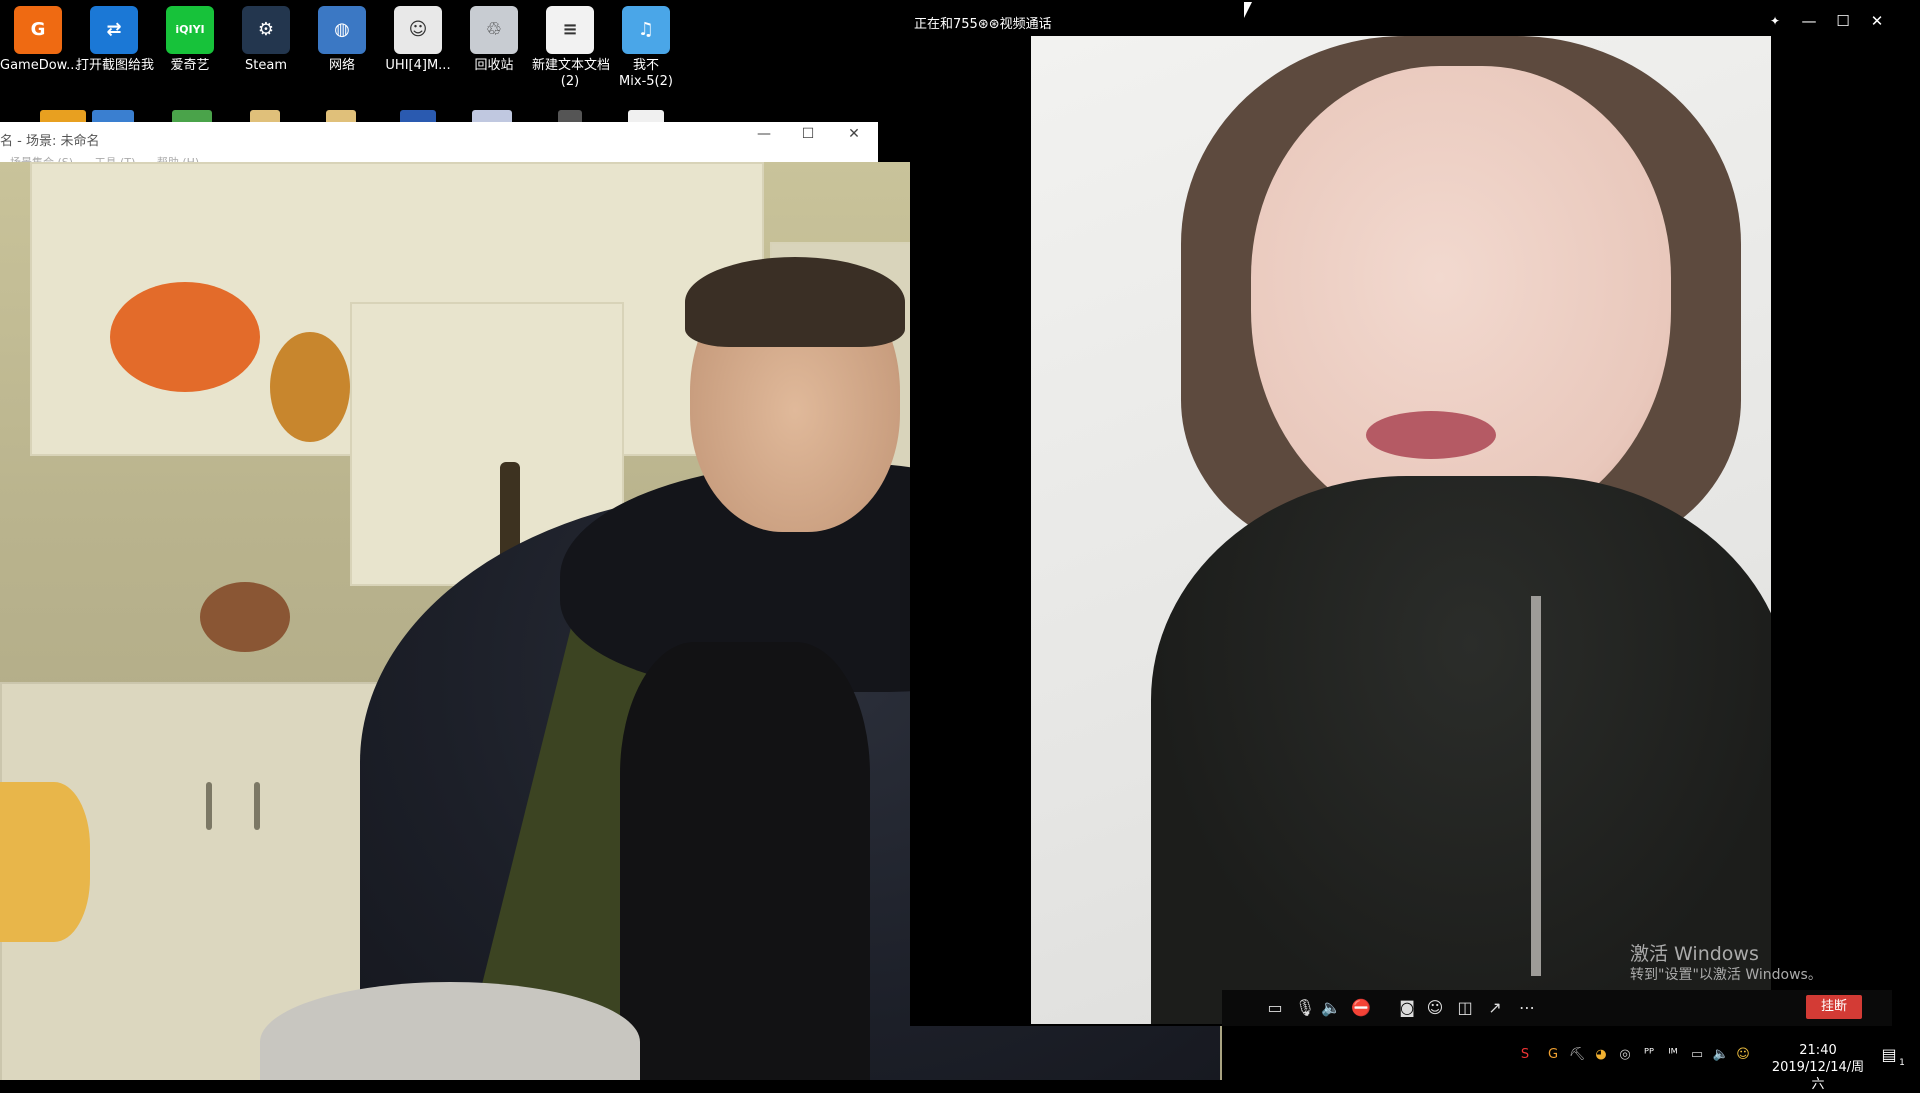 The width and height of the screenshot is (1920, 1093). What do you see at coordinates (190, 30) in the screenshot?
I see `desktop-icon-glyph: iQIYI` at bounding box center [190, 30].